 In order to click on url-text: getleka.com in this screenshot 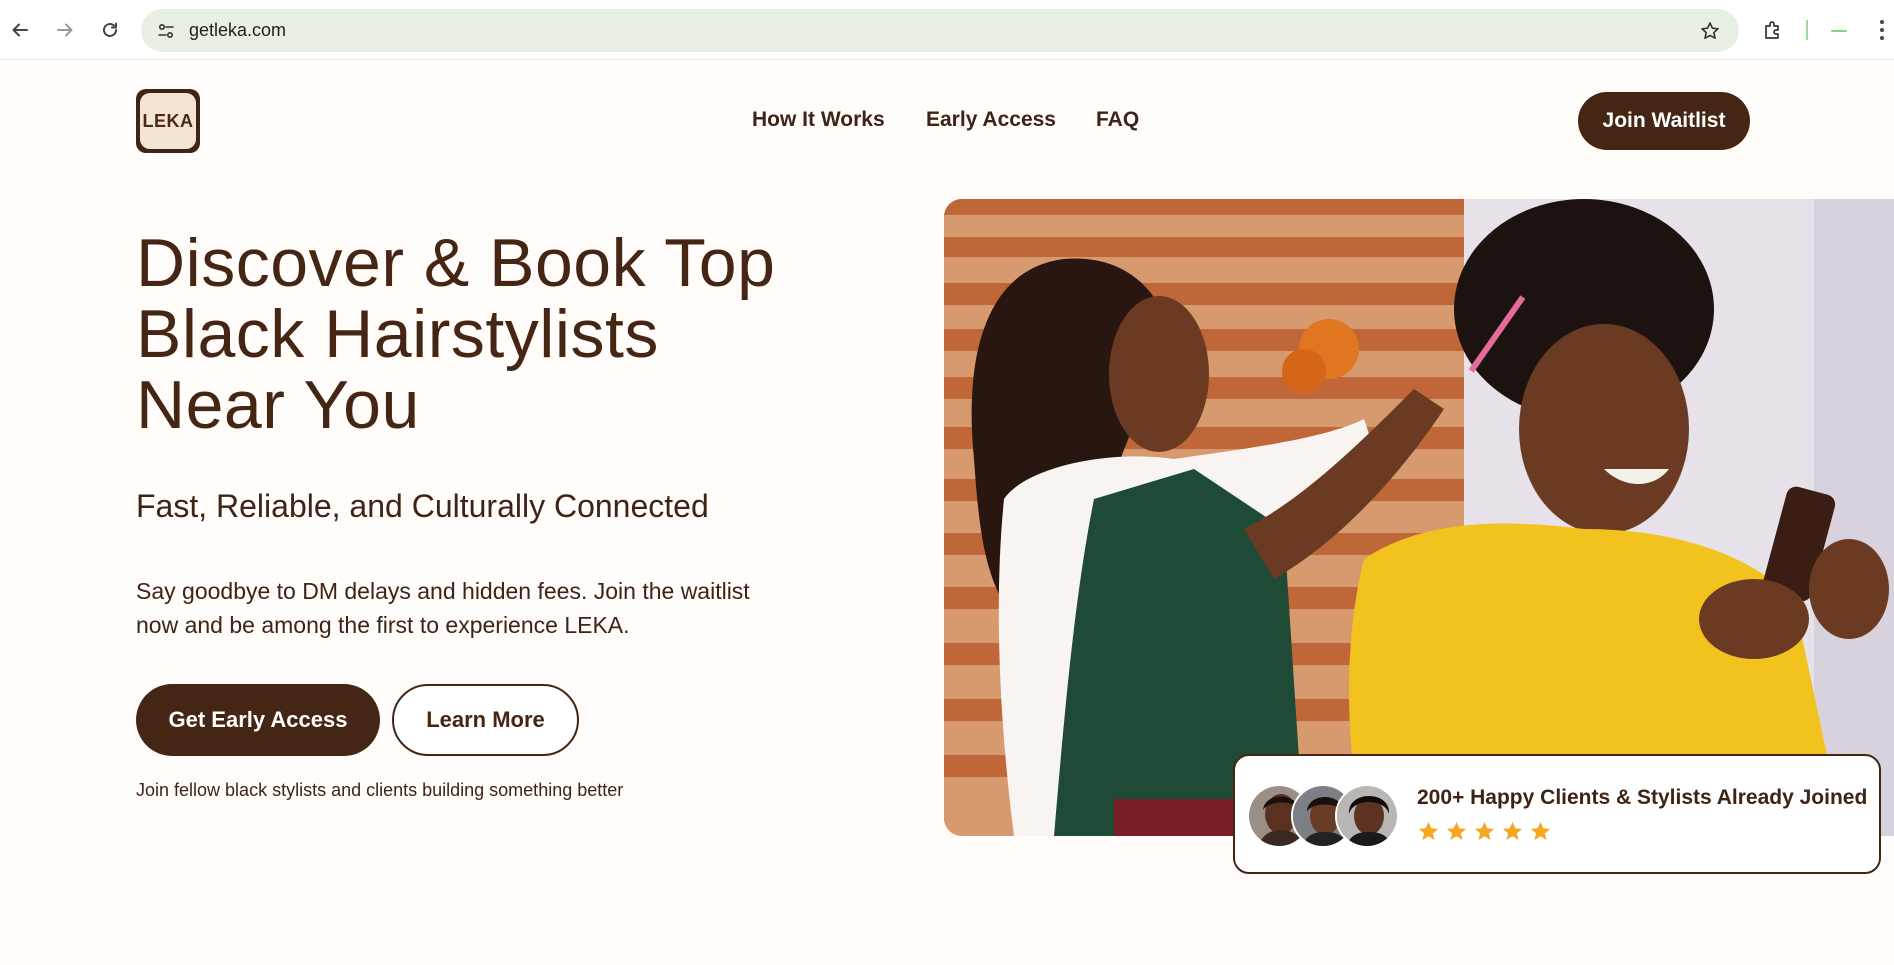, I will do `click(237, 30)`.